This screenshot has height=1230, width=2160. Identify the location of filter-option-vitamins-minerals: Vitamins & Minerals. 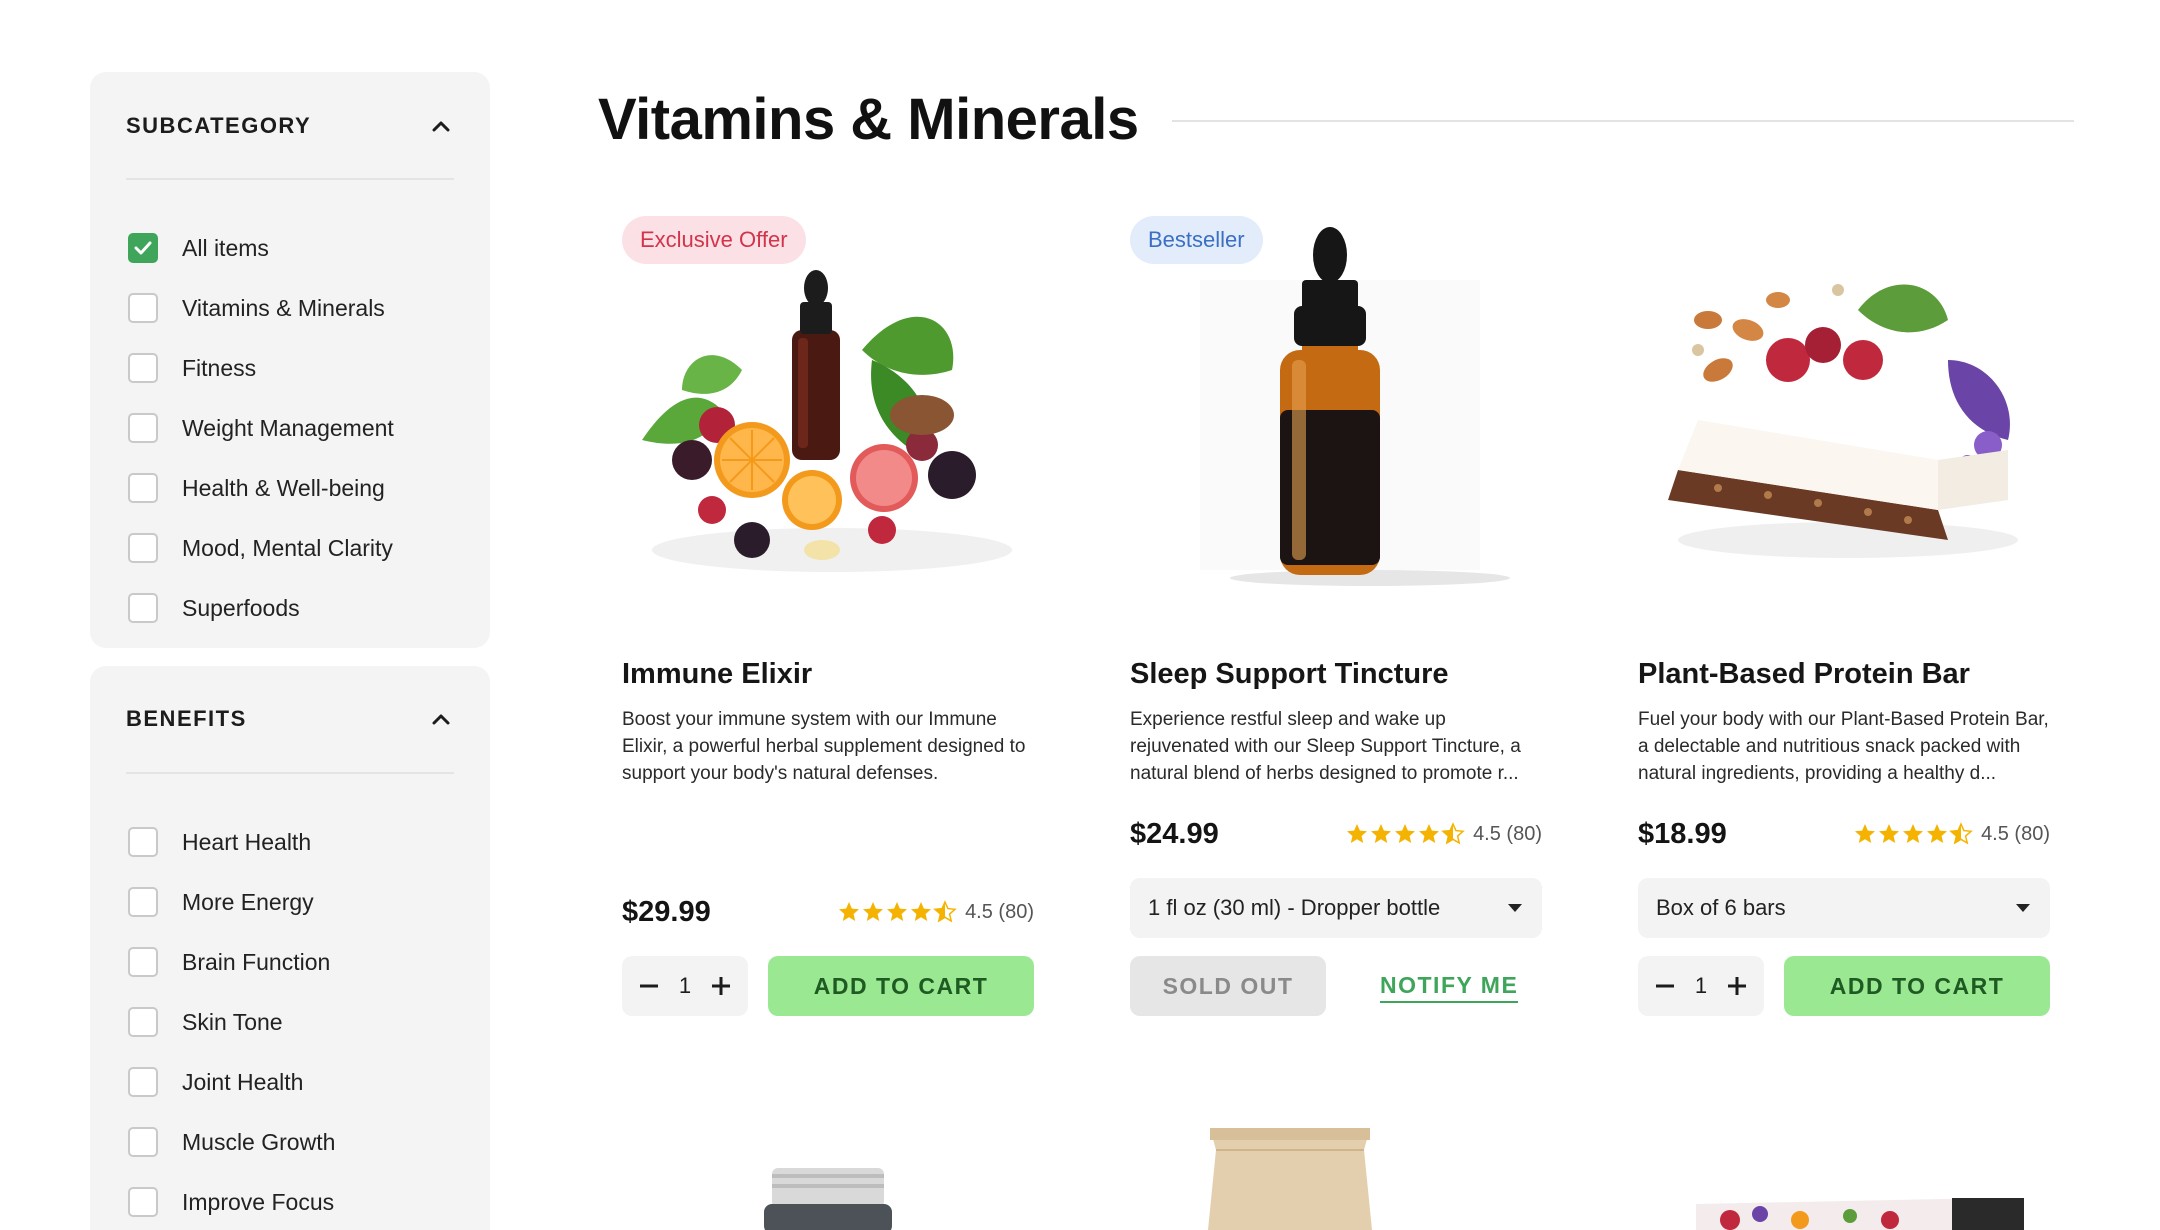
(299, 308).